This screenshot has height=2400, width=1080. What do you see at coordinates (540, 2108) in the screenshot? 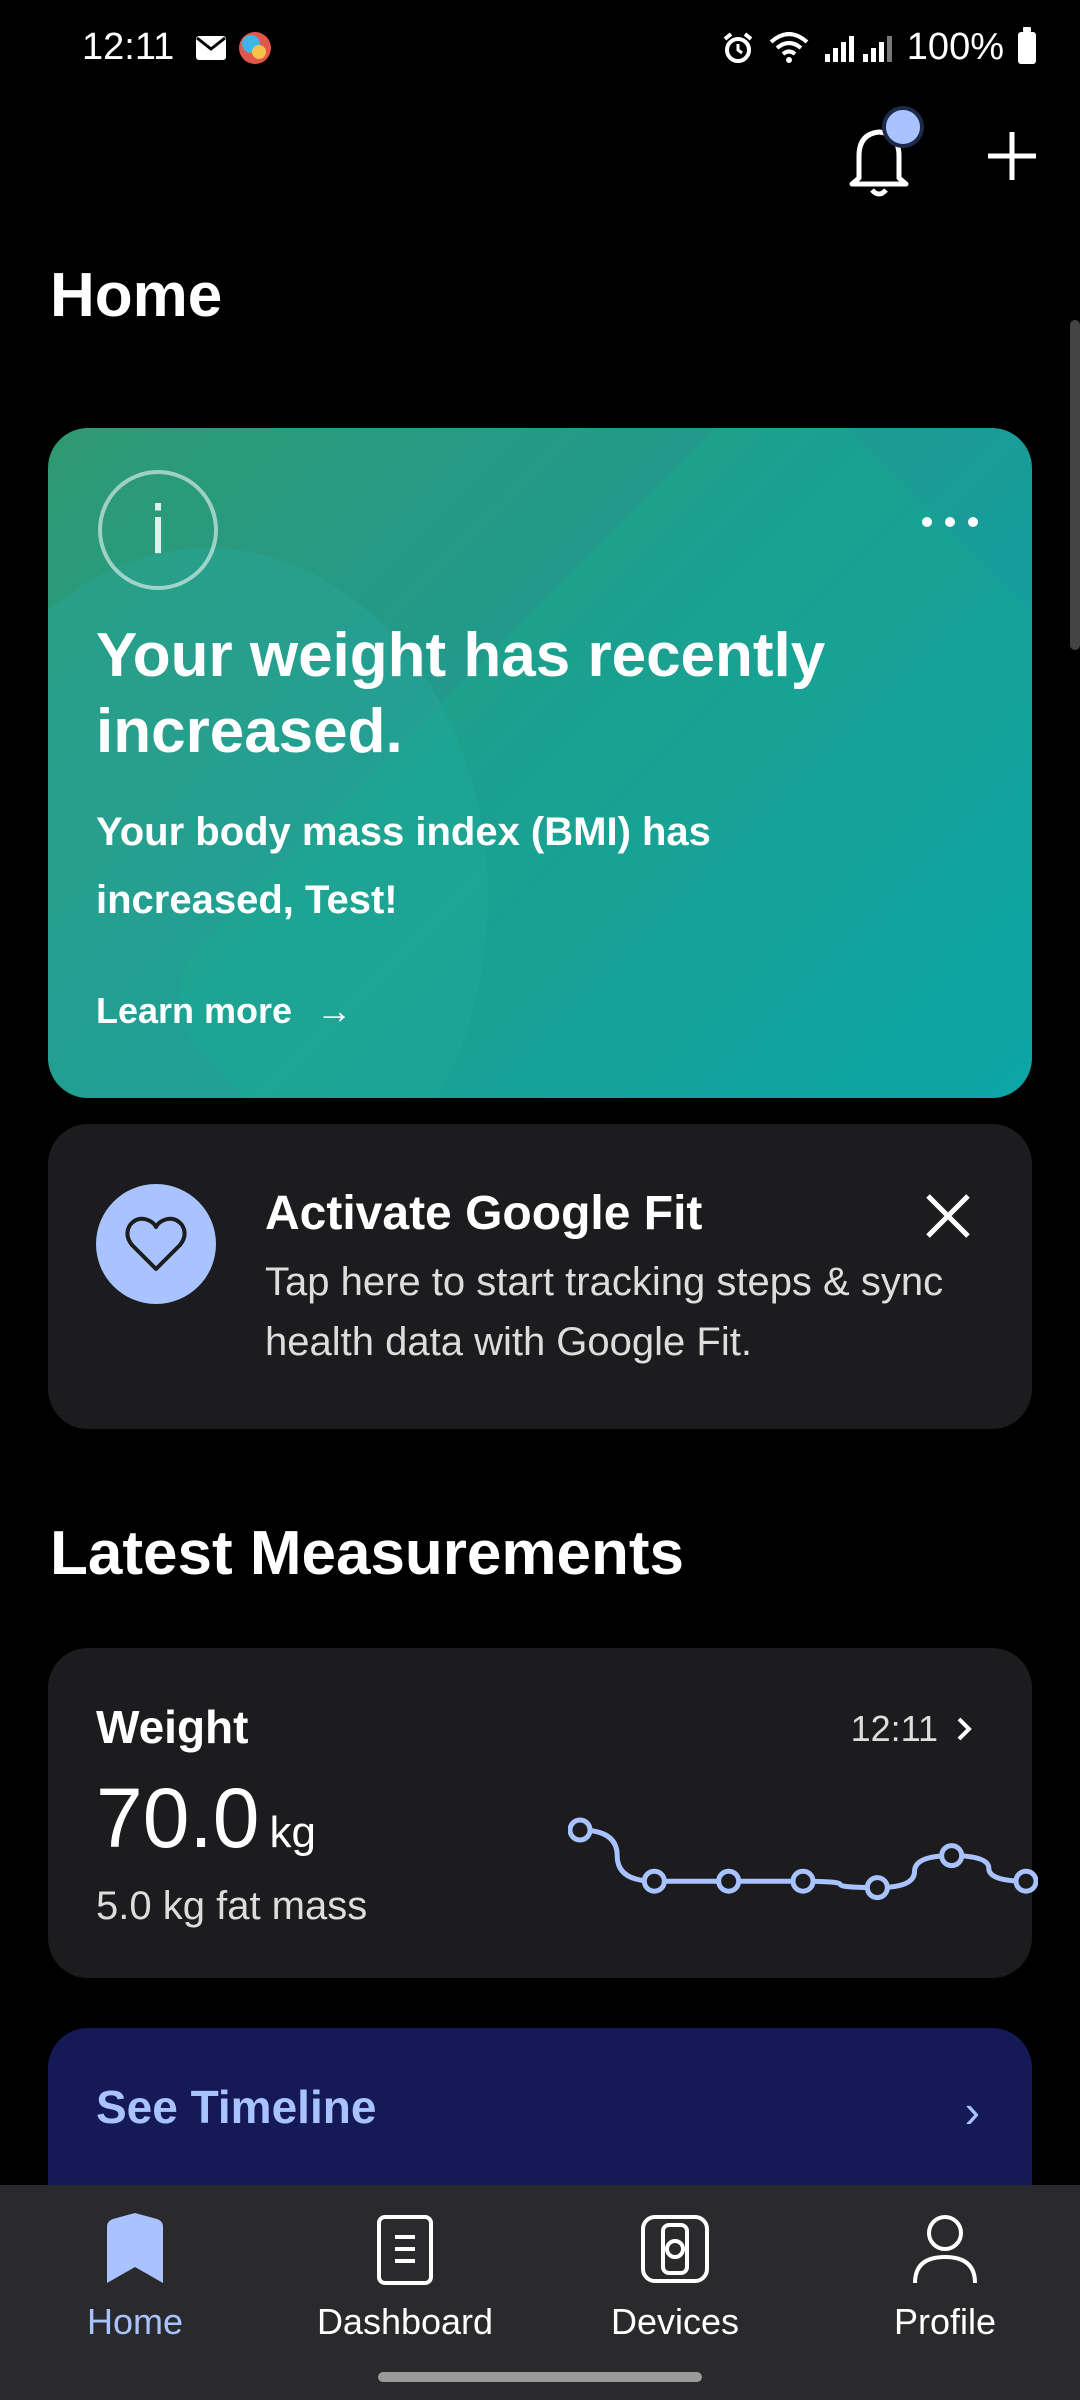
I see `see-timeline-button: See Timeline ›` at bounding box center [540, 2108].